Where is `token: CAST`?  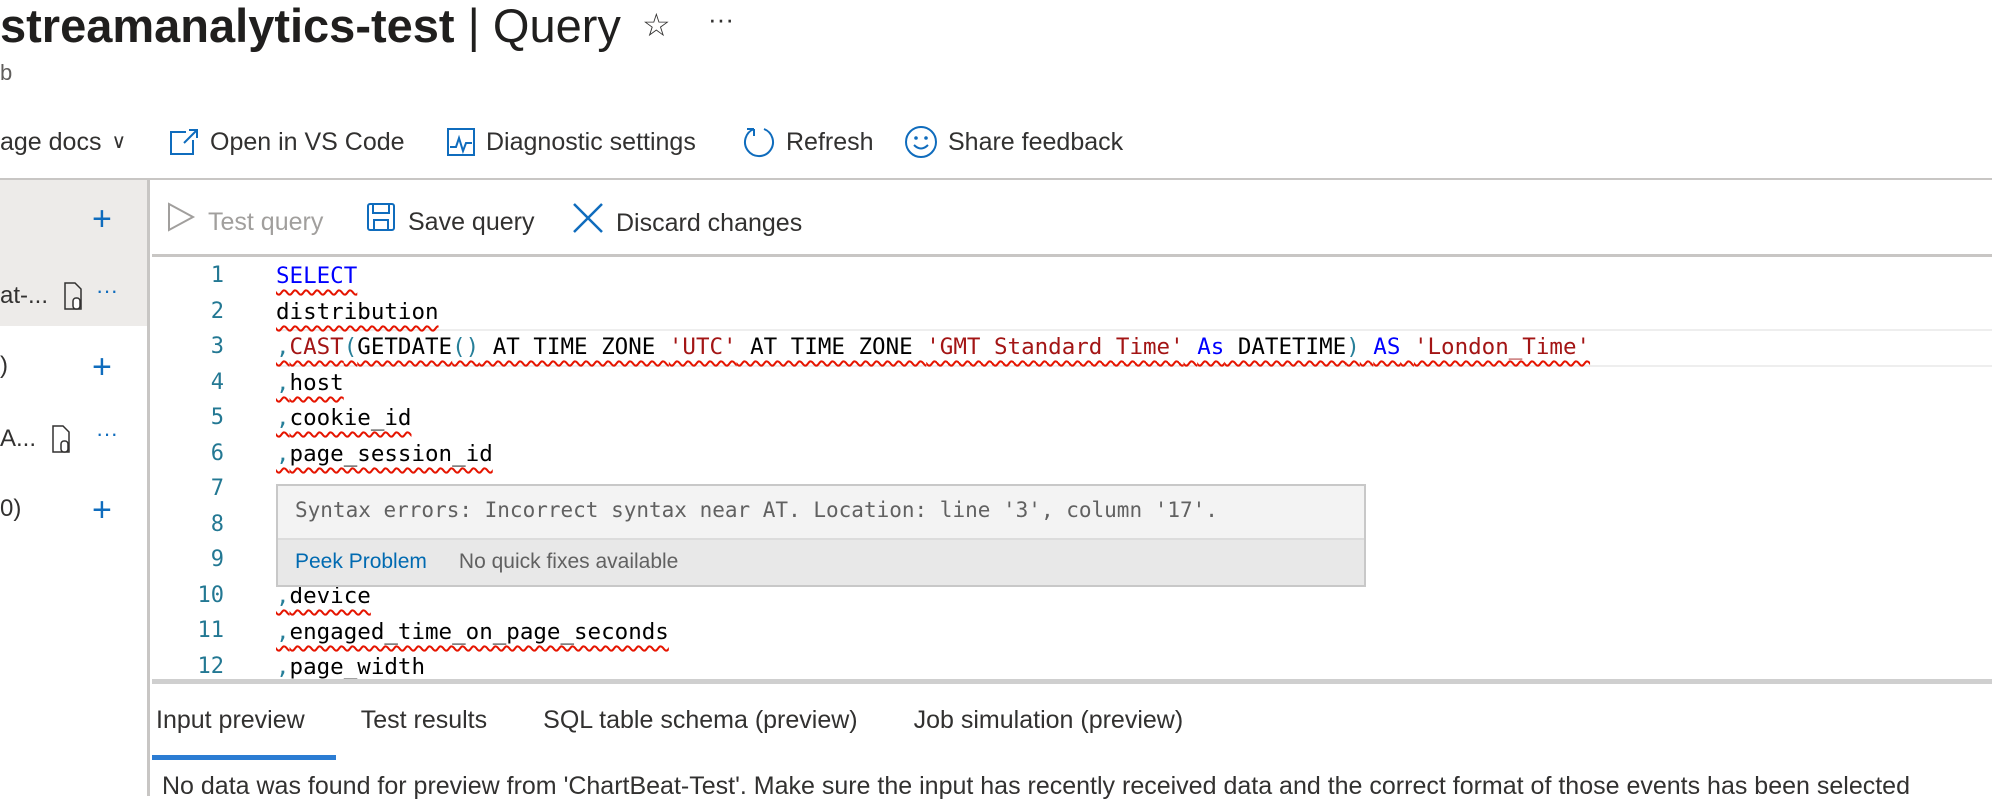
token: CAST is located at coordinates (316, 347).